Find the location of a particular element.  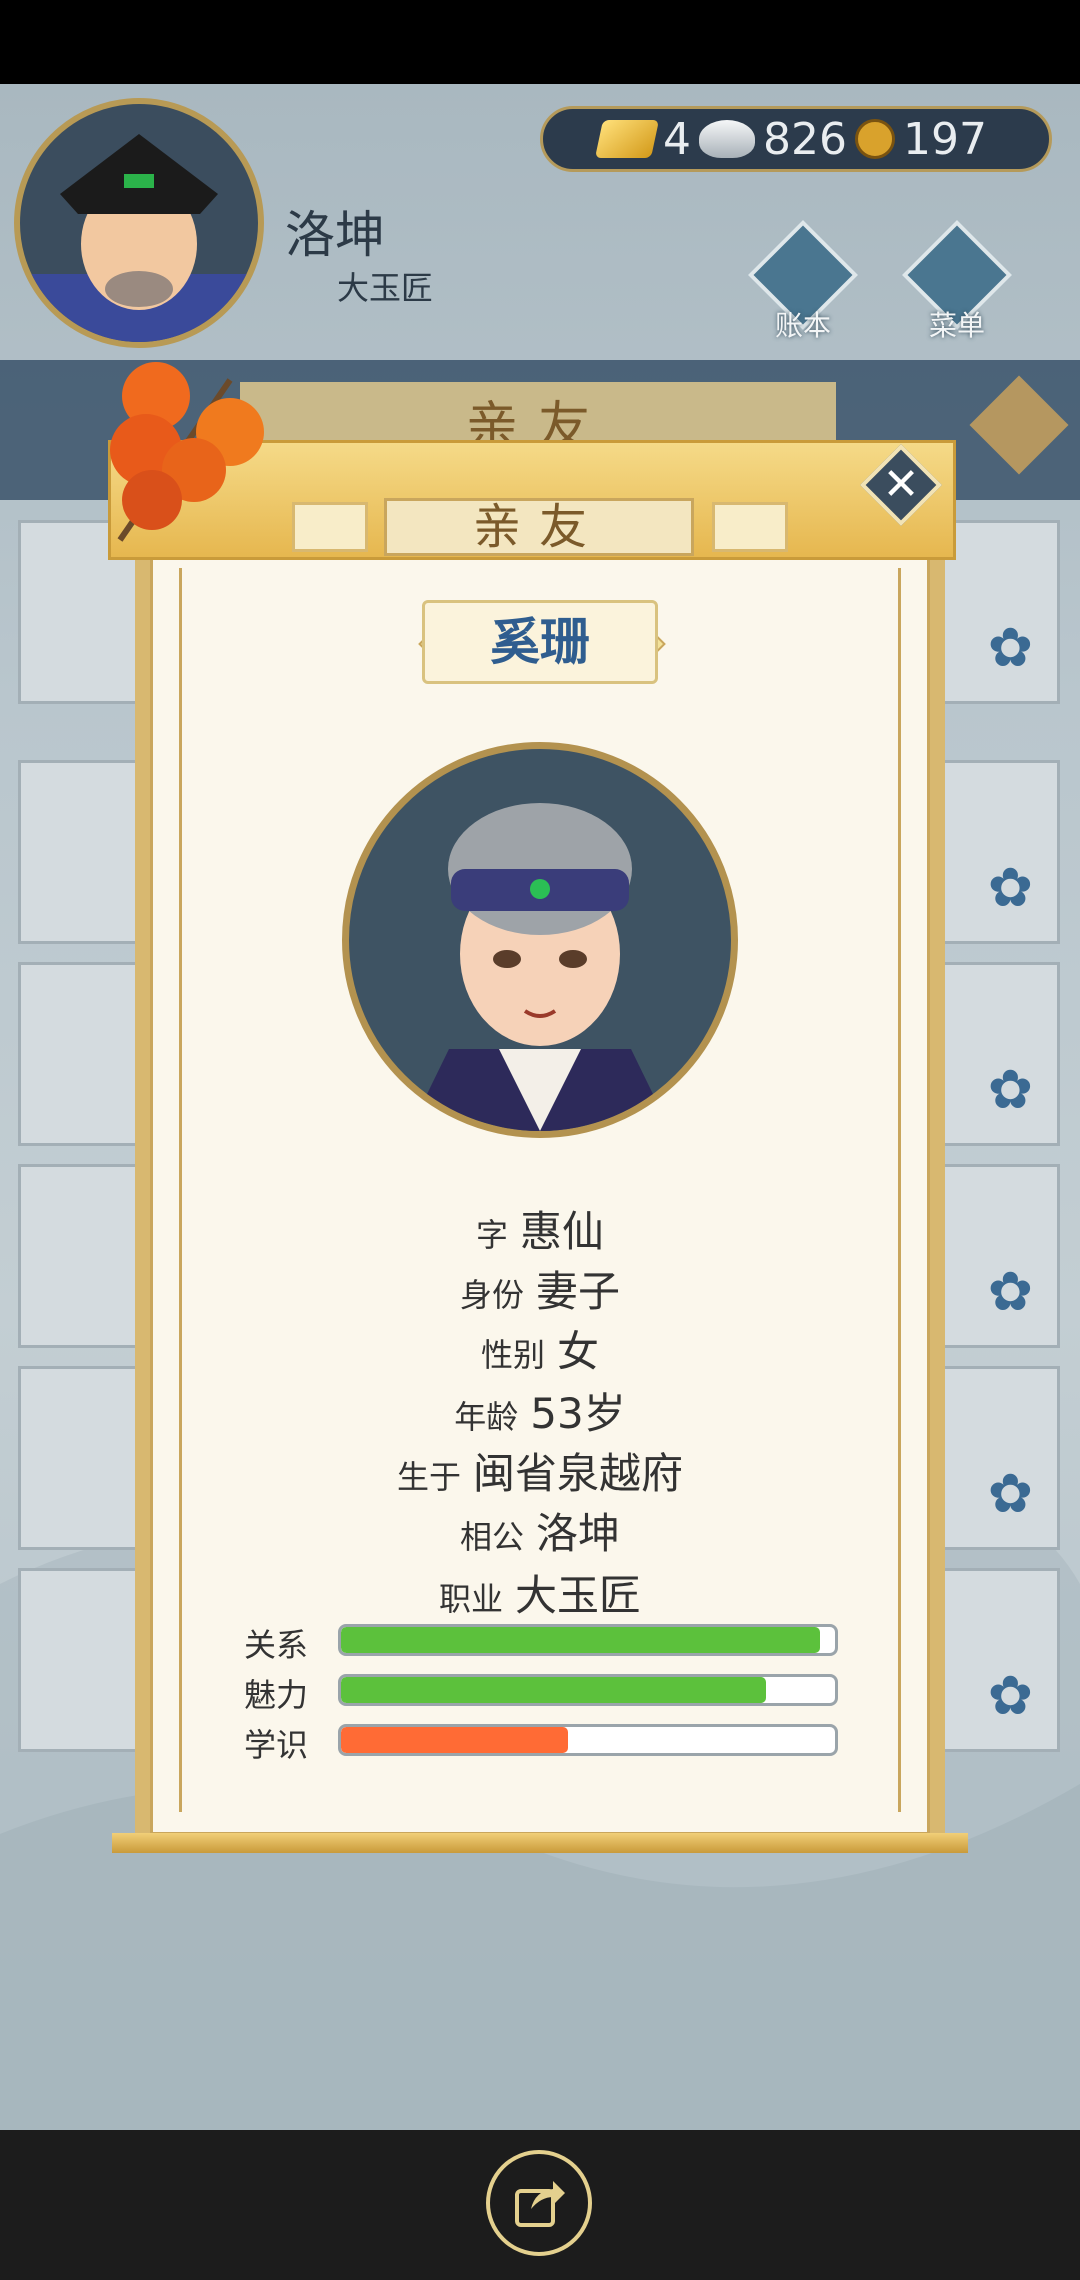

detail-value: 女 is located at coordinates (578, 1351).